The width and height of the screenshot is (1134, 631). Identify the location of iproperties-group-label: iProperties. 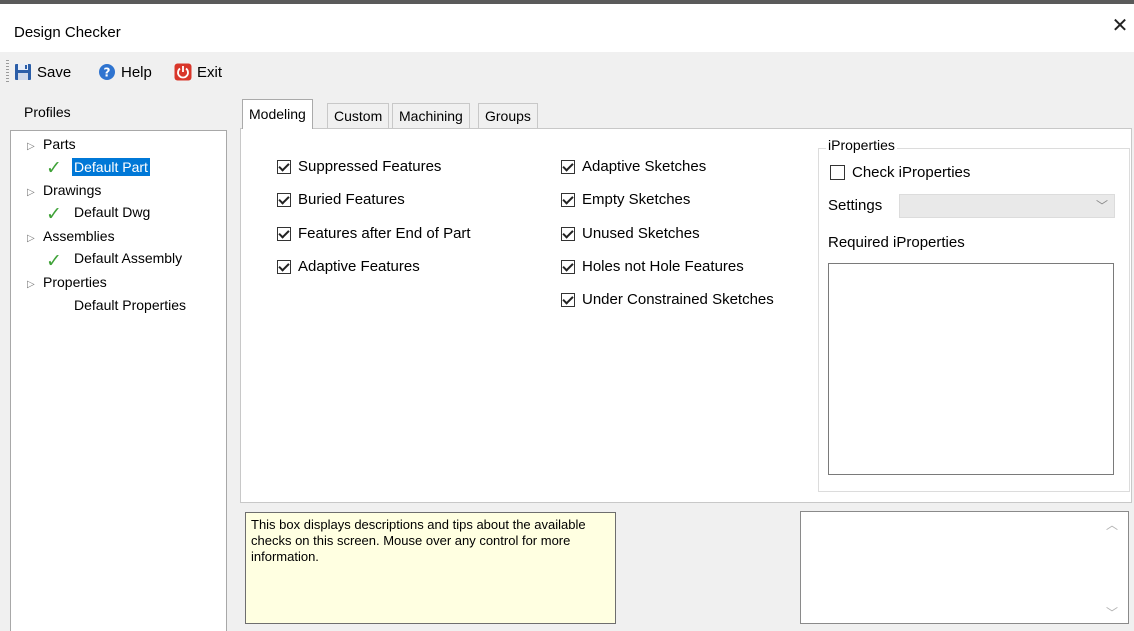
(861, 145).